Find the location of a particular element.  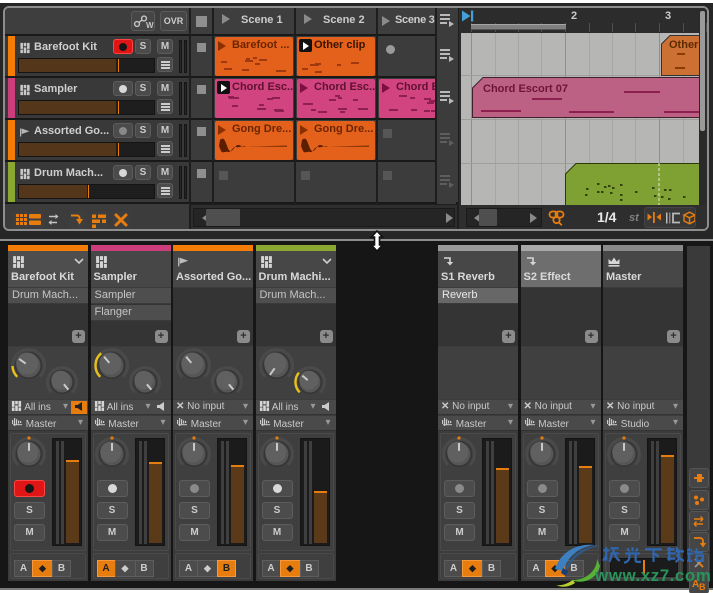

svg-text: W is located at coordinates (150, 25).